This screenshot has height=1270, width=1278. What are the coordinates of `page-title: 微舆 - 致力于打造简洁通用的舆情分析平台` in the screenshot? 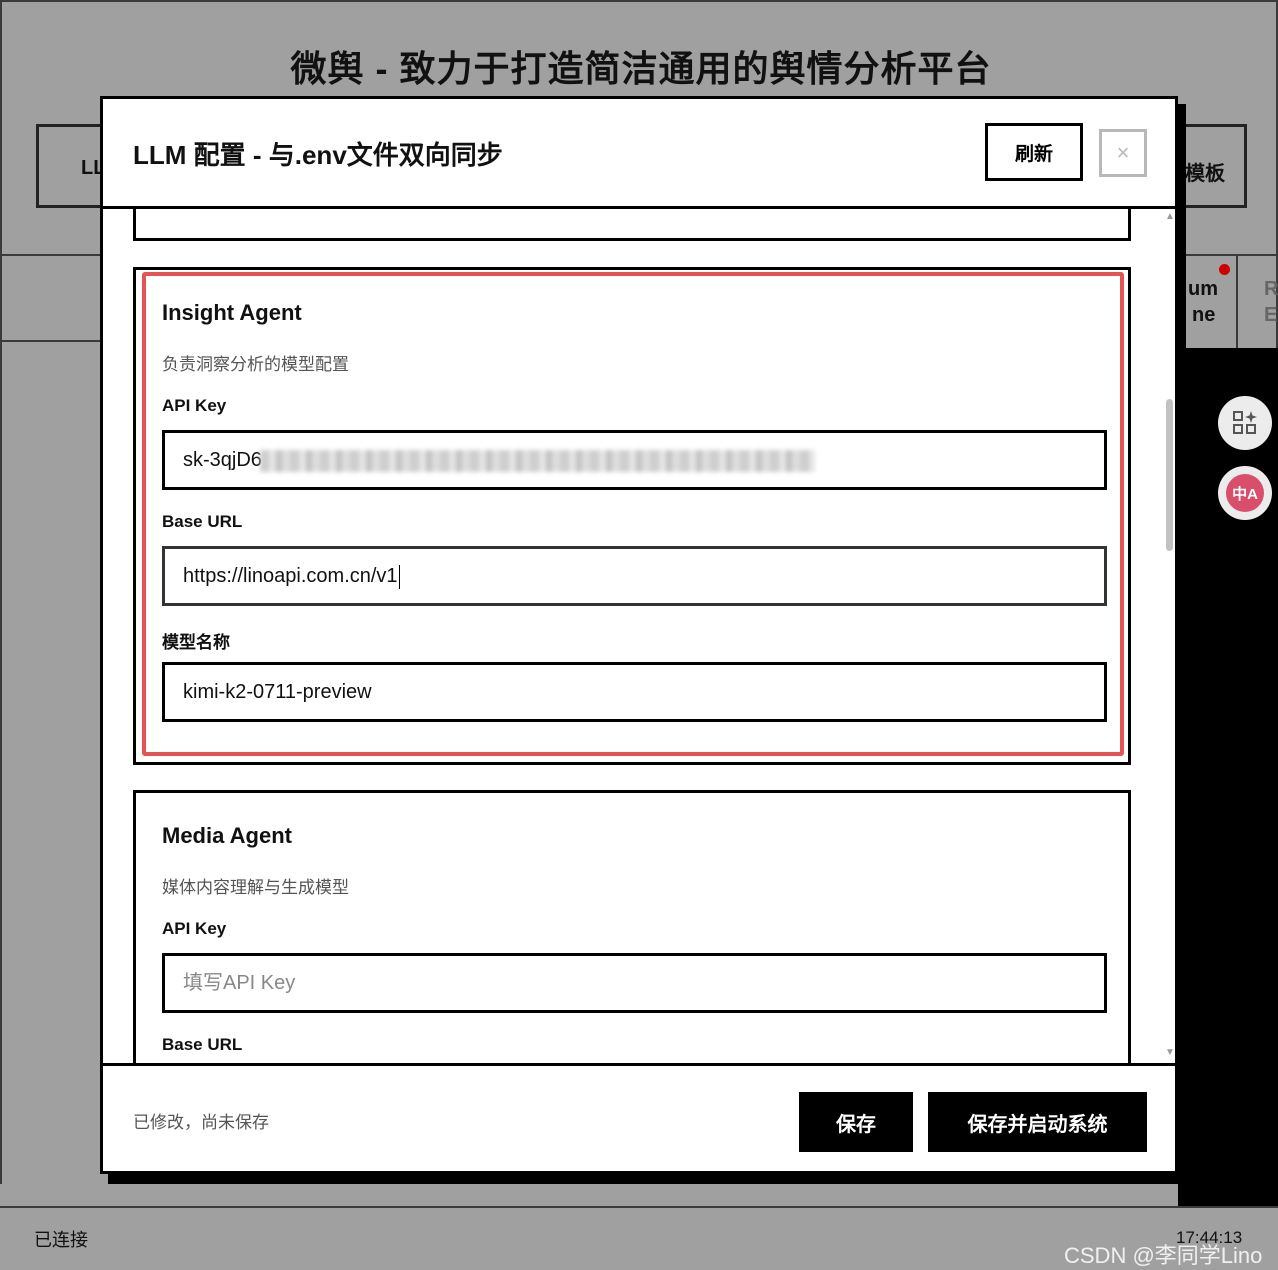 It's located at (641, 68).